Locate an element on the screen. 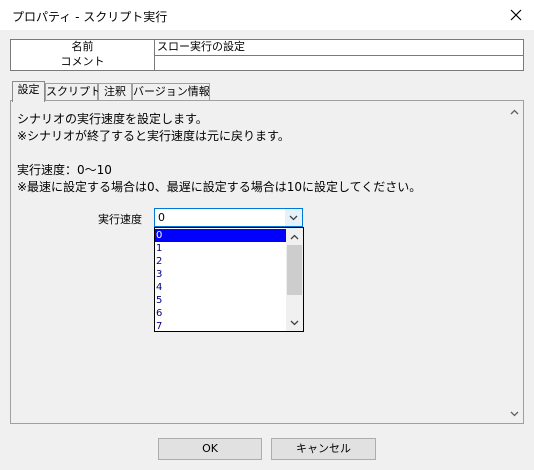  dropdown-scroll-up is located at coordinates (294, 236).